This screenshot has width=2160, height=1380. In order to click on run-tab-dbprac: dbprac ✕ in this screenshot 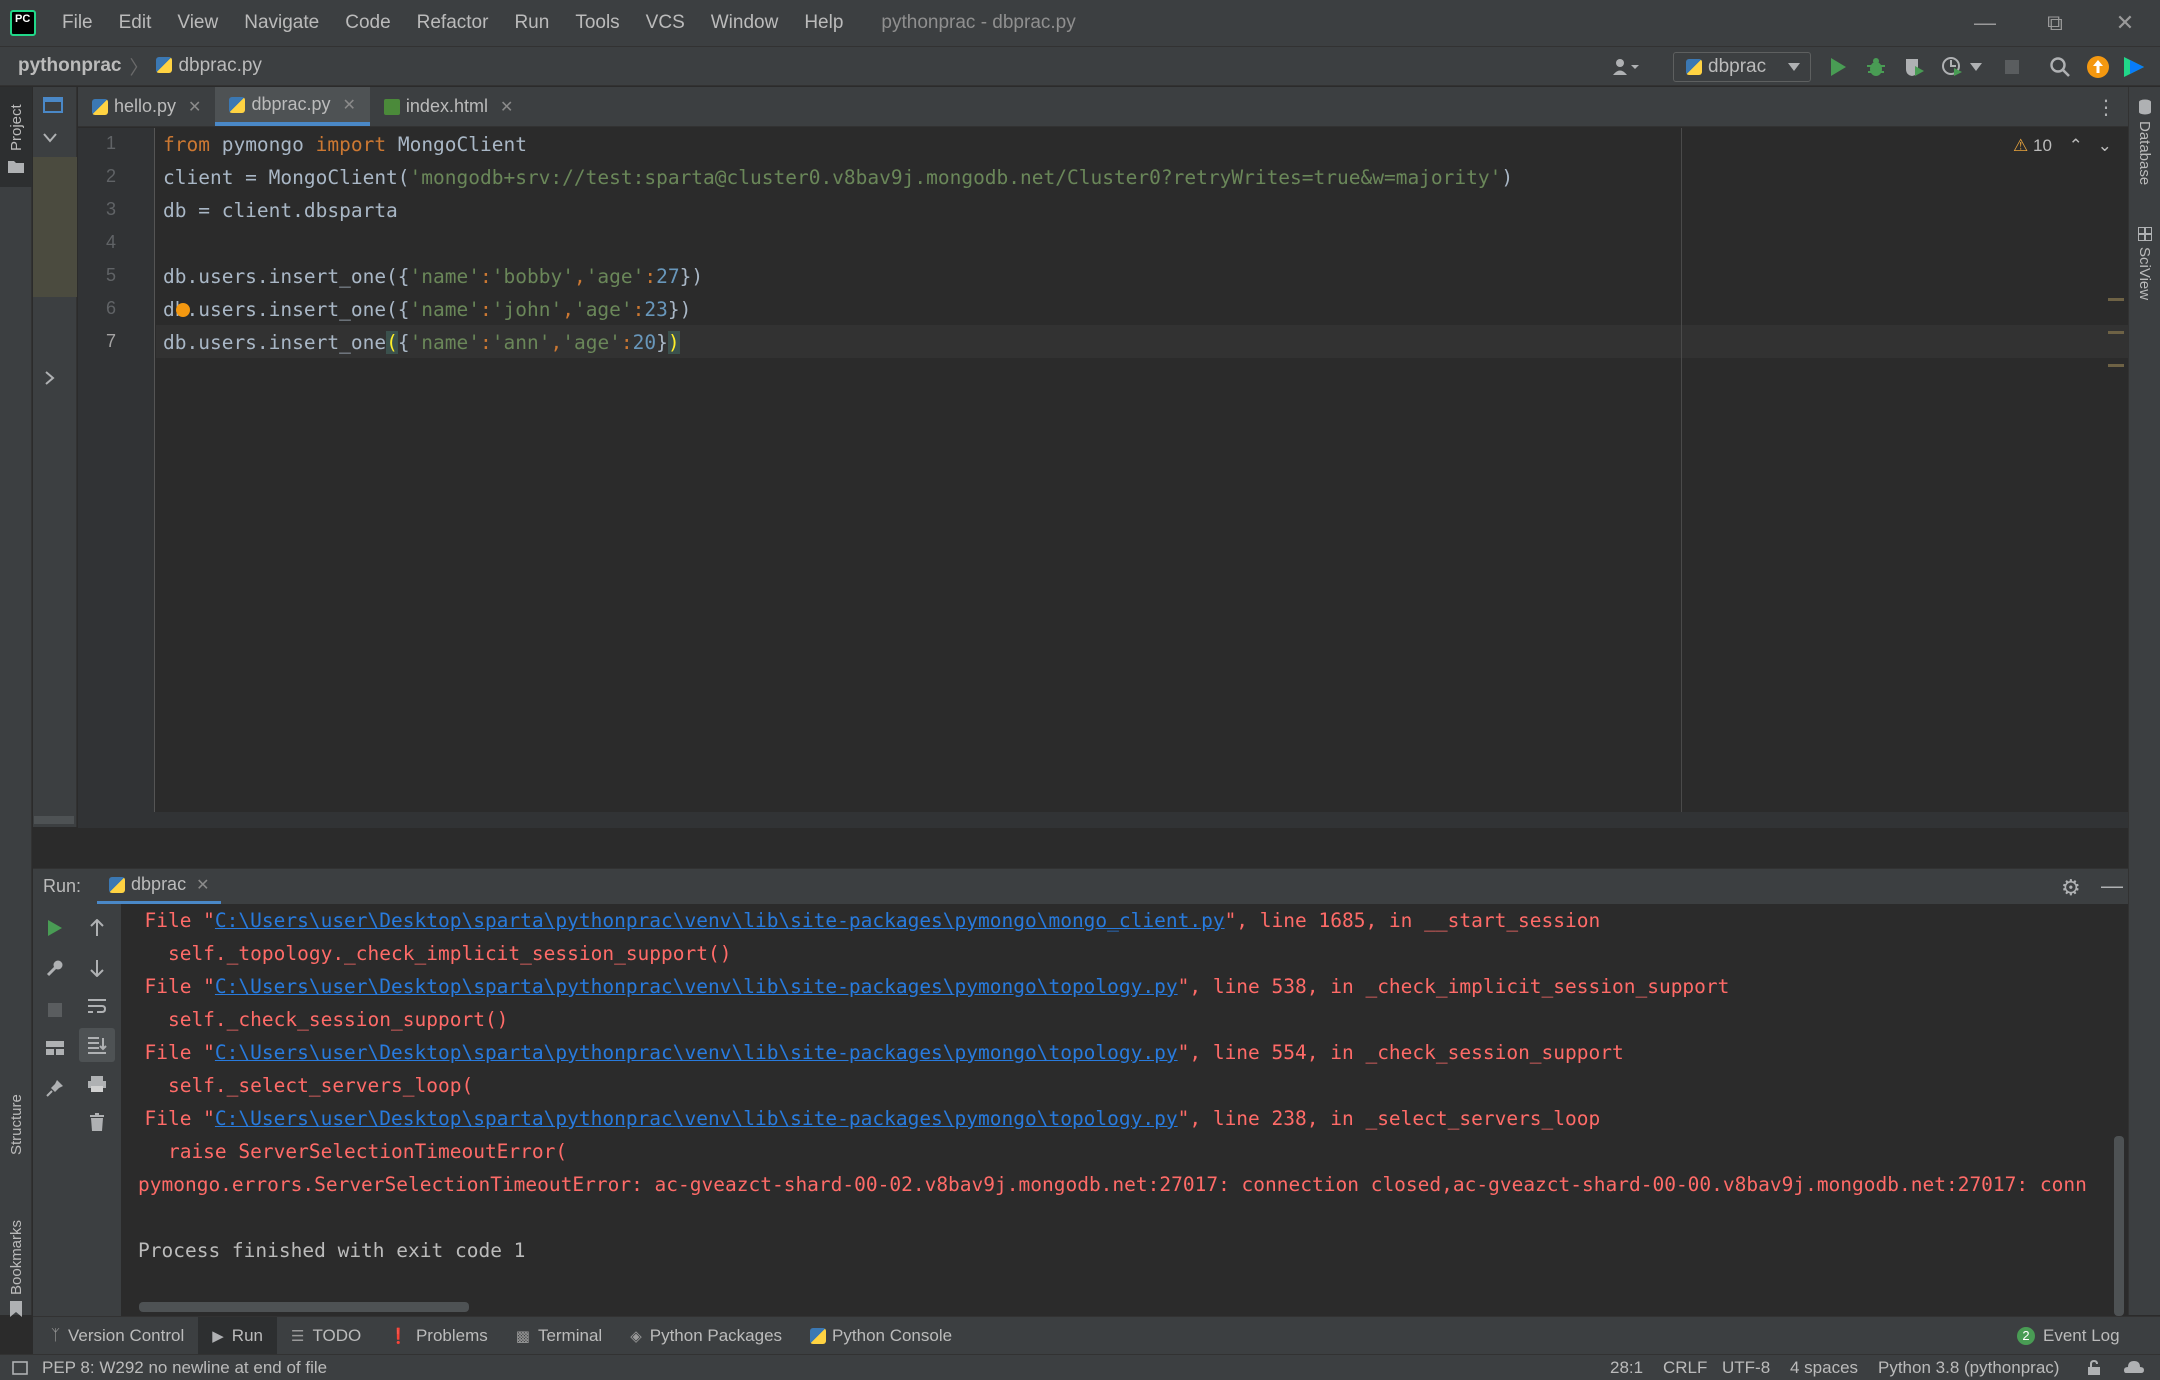, I will do `click(159, 887)`.